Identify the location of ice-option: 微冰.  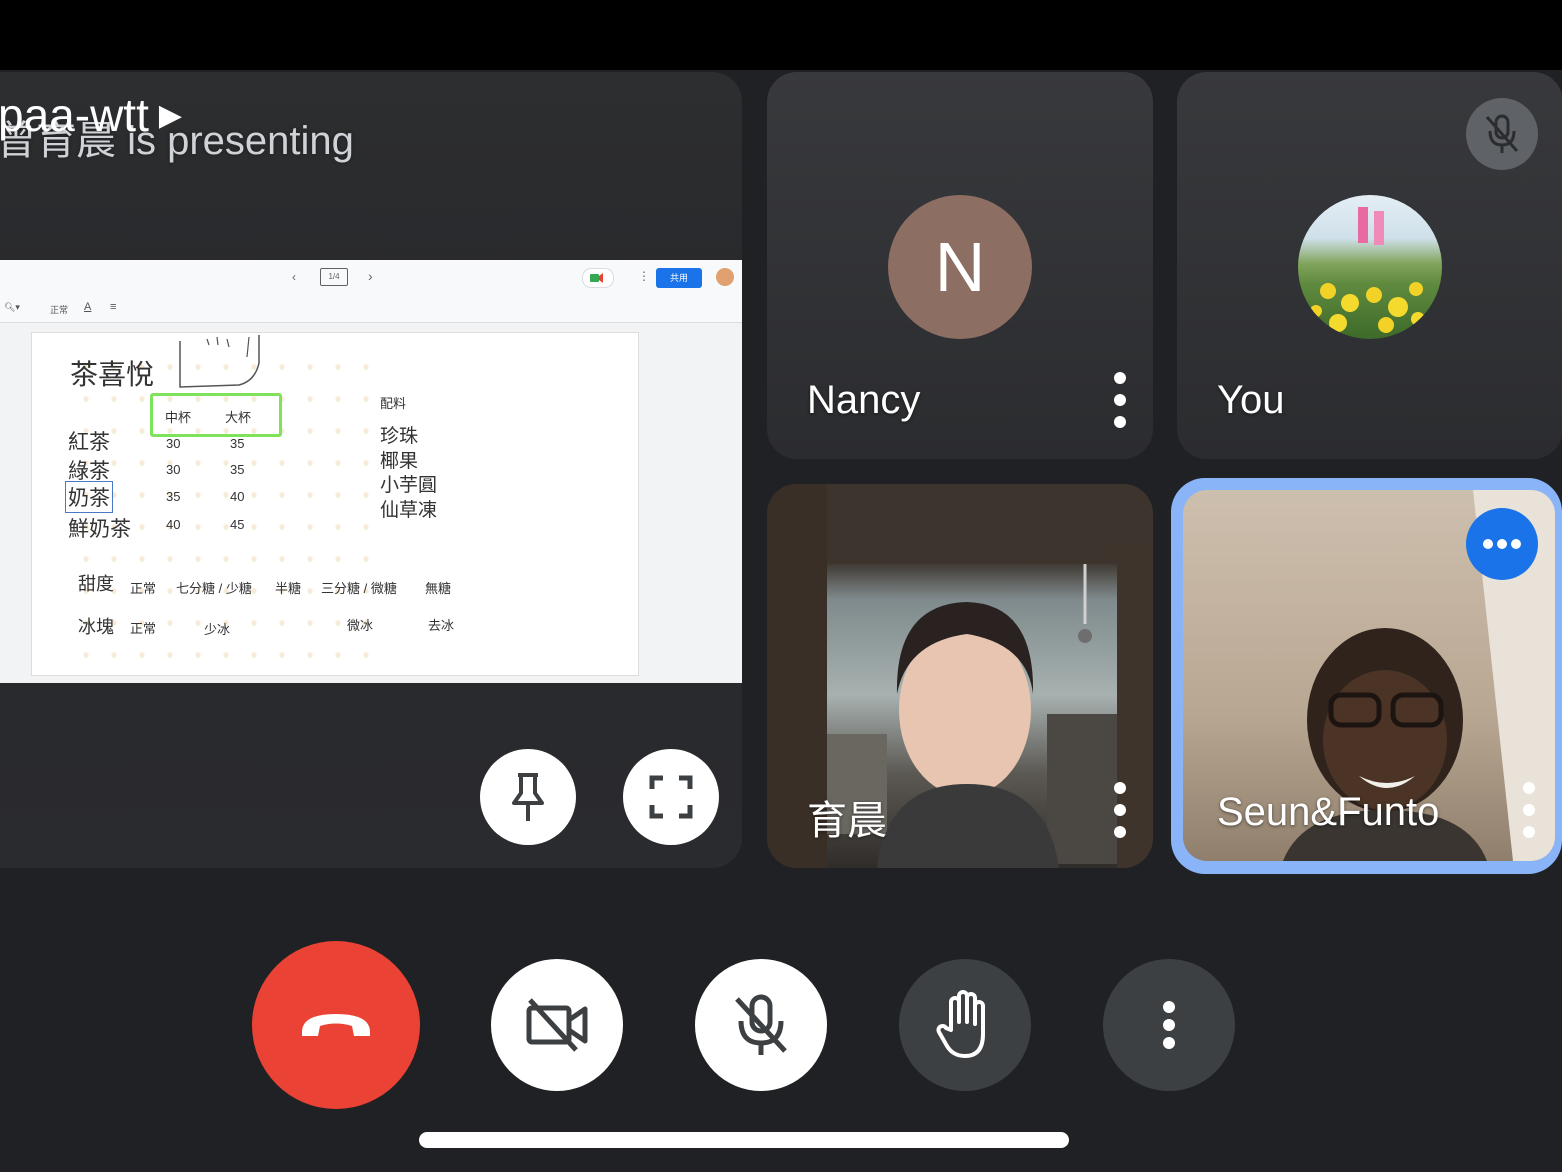
(360, 625).